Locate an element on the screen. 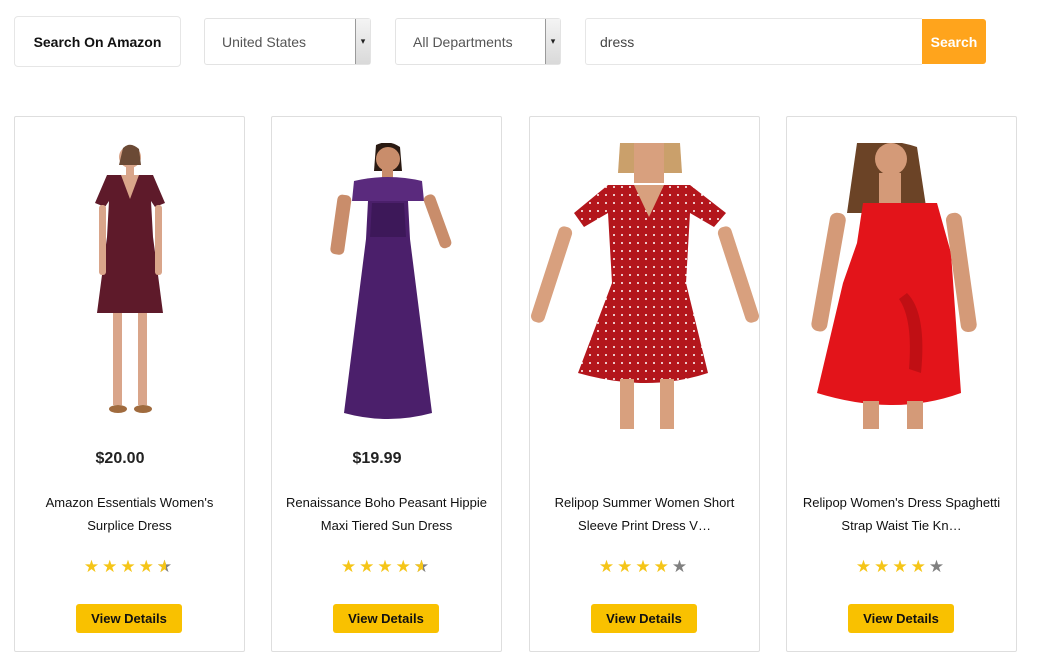  country-select: United States ▾ is located at coordinates (287, 41).